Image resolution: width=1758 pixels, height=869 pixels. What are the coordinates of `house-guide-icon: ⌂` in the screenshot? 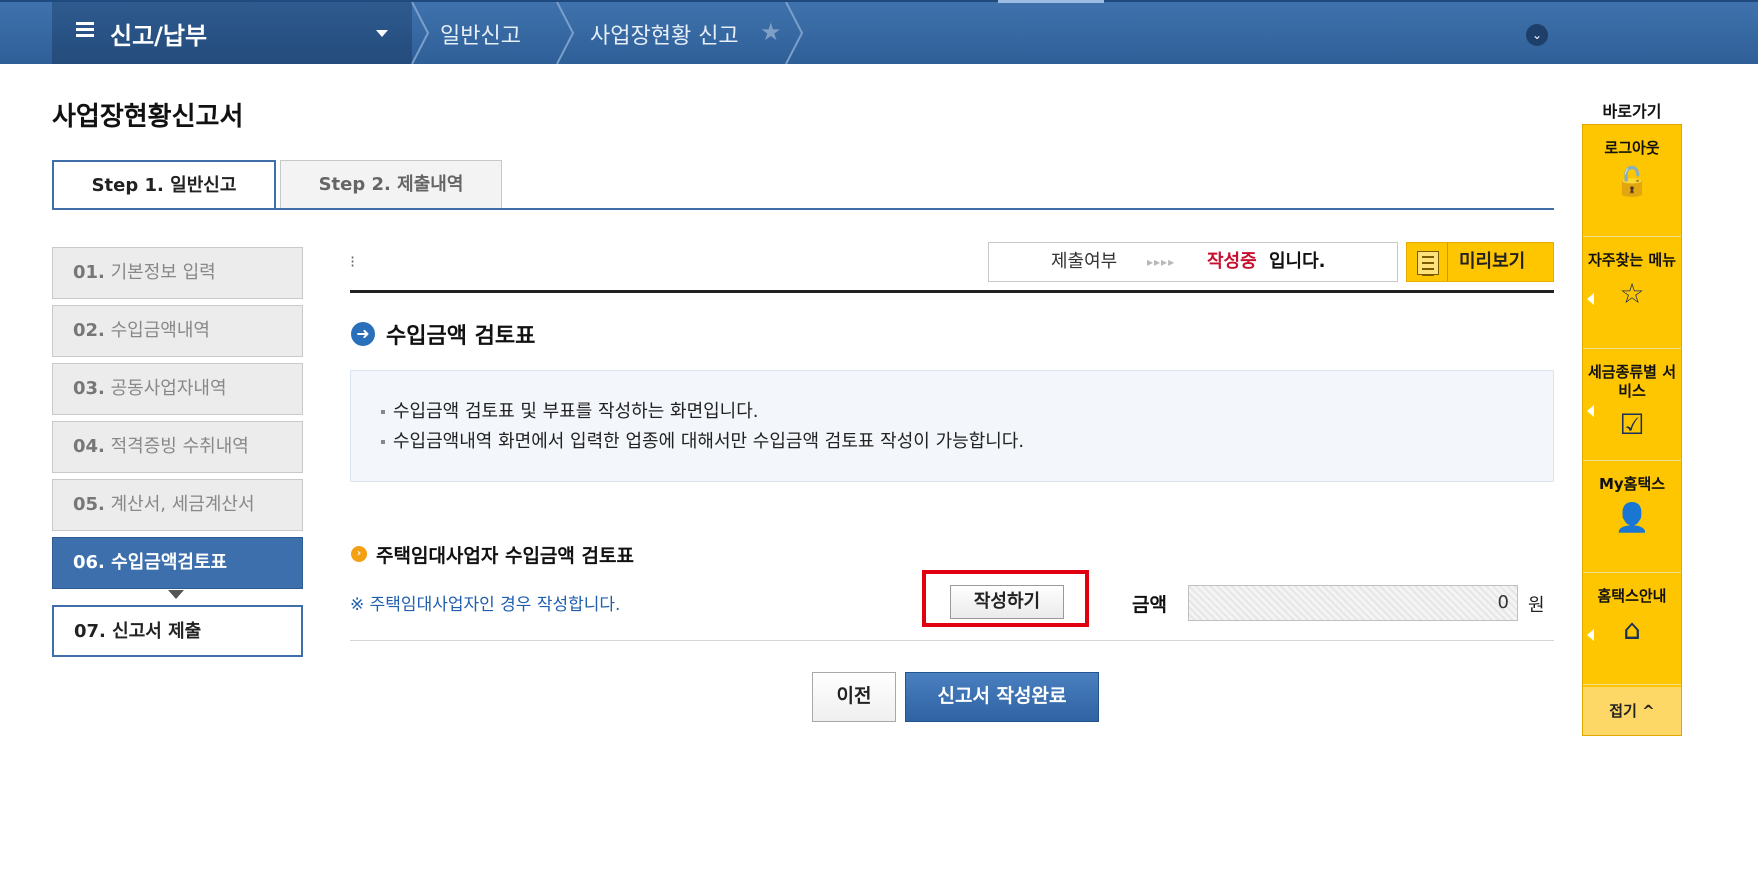 It's located at (1632, 629).